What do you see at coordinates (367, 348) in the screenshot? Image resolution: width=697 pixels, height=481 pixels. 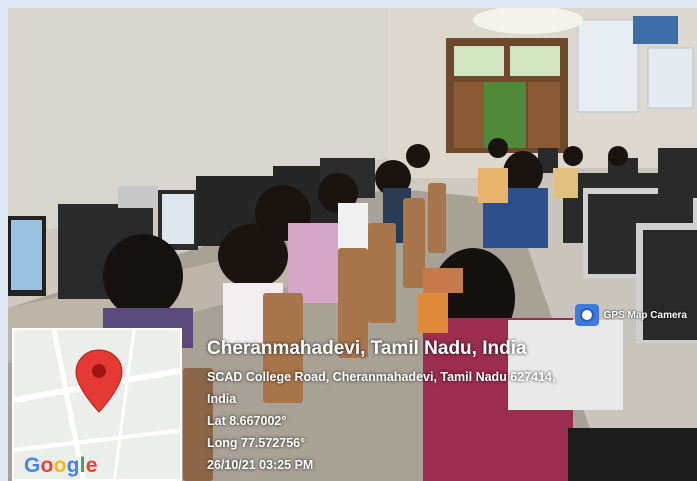 I see `location-title: Cheranmahadevi, Tamil Nadu, India` at bounding box center [367, 348].